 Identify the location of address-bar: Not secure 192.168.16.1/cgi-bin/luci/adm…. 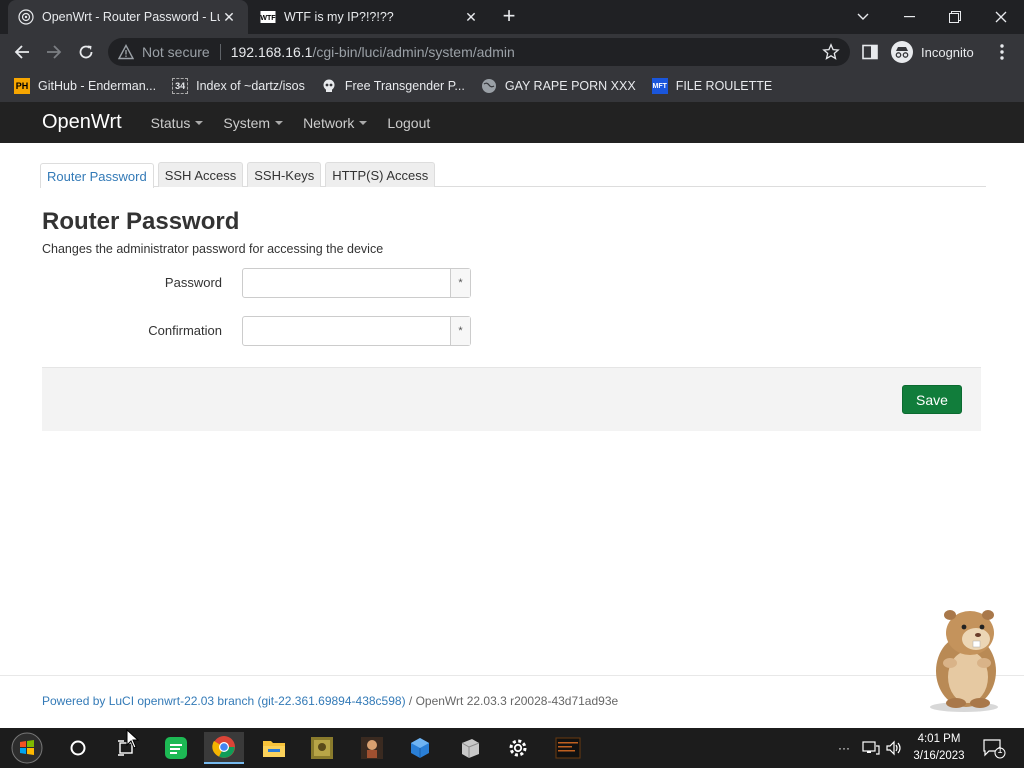
(479, 52).